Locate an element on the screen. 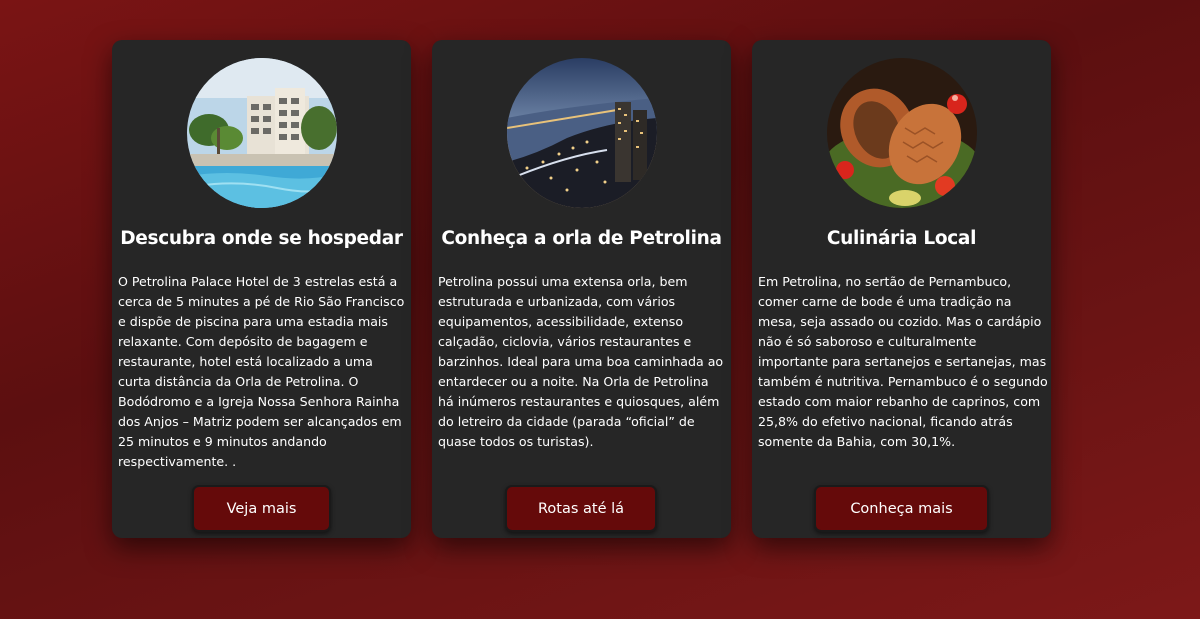 The width and height of the screenshot is (1200, 619). hotel-pool-image is located at coordinates (262, 133).